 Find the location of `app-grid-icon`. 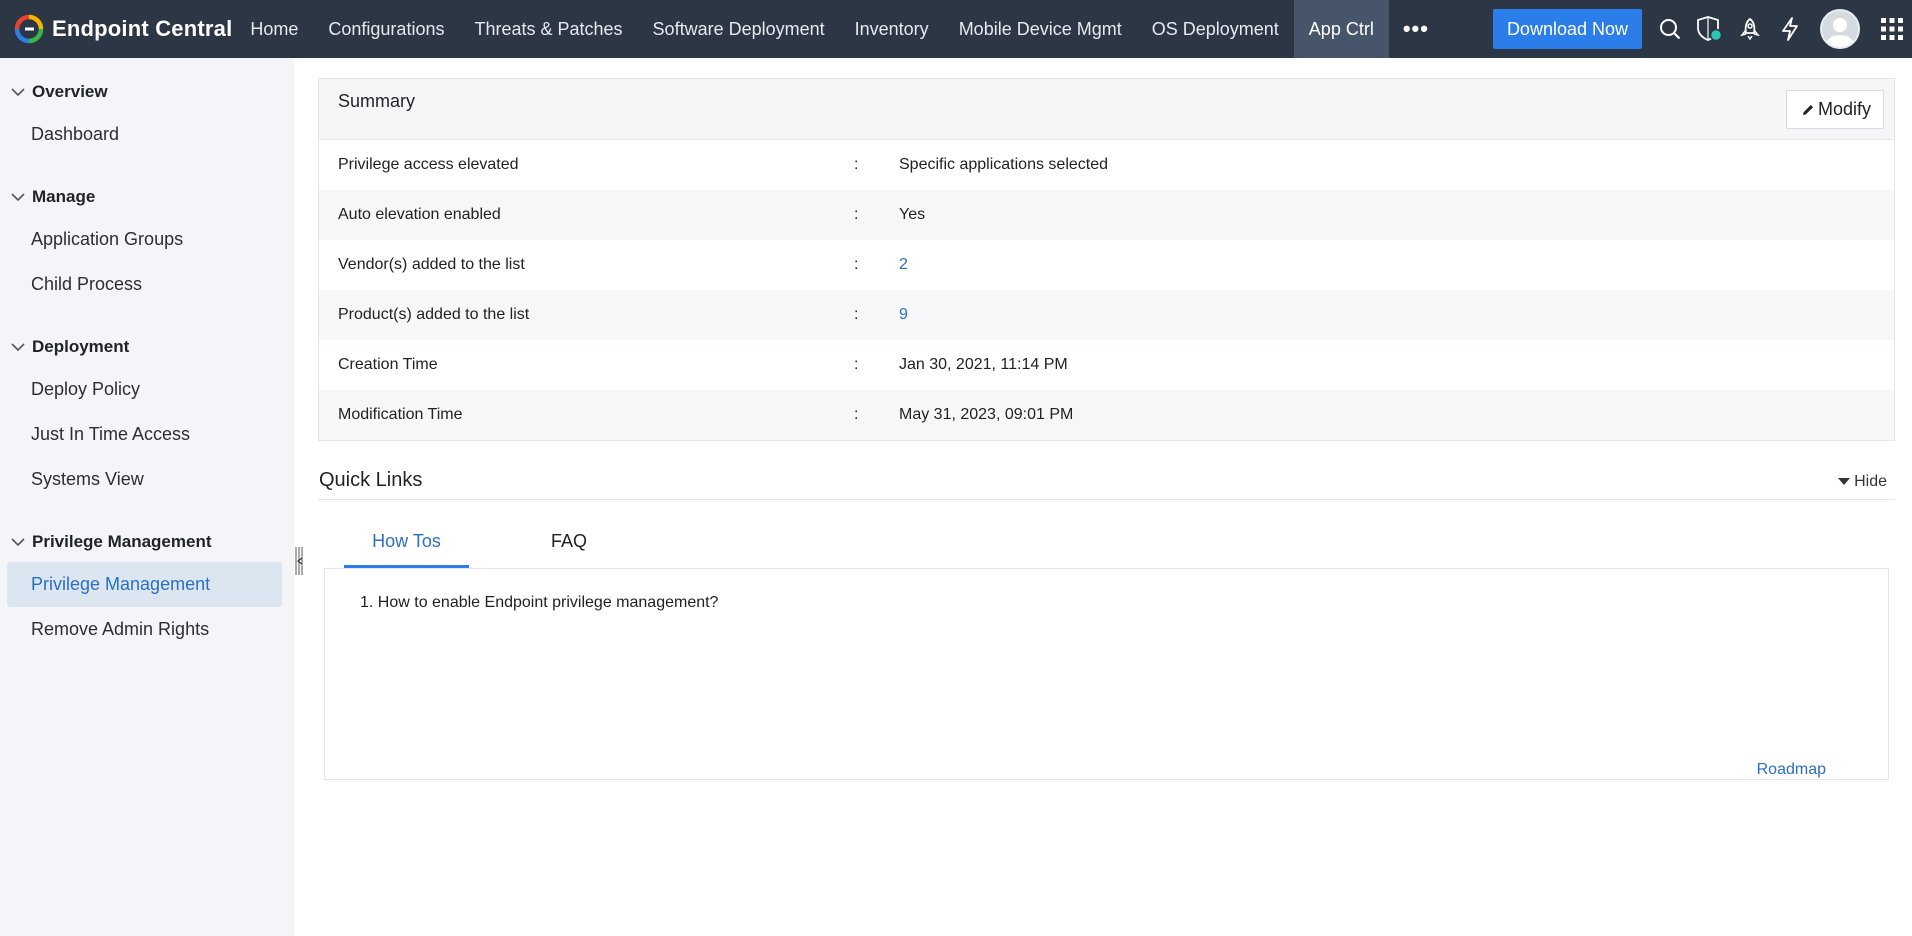

app-grid-icon is located at coordinates (1892, 29).